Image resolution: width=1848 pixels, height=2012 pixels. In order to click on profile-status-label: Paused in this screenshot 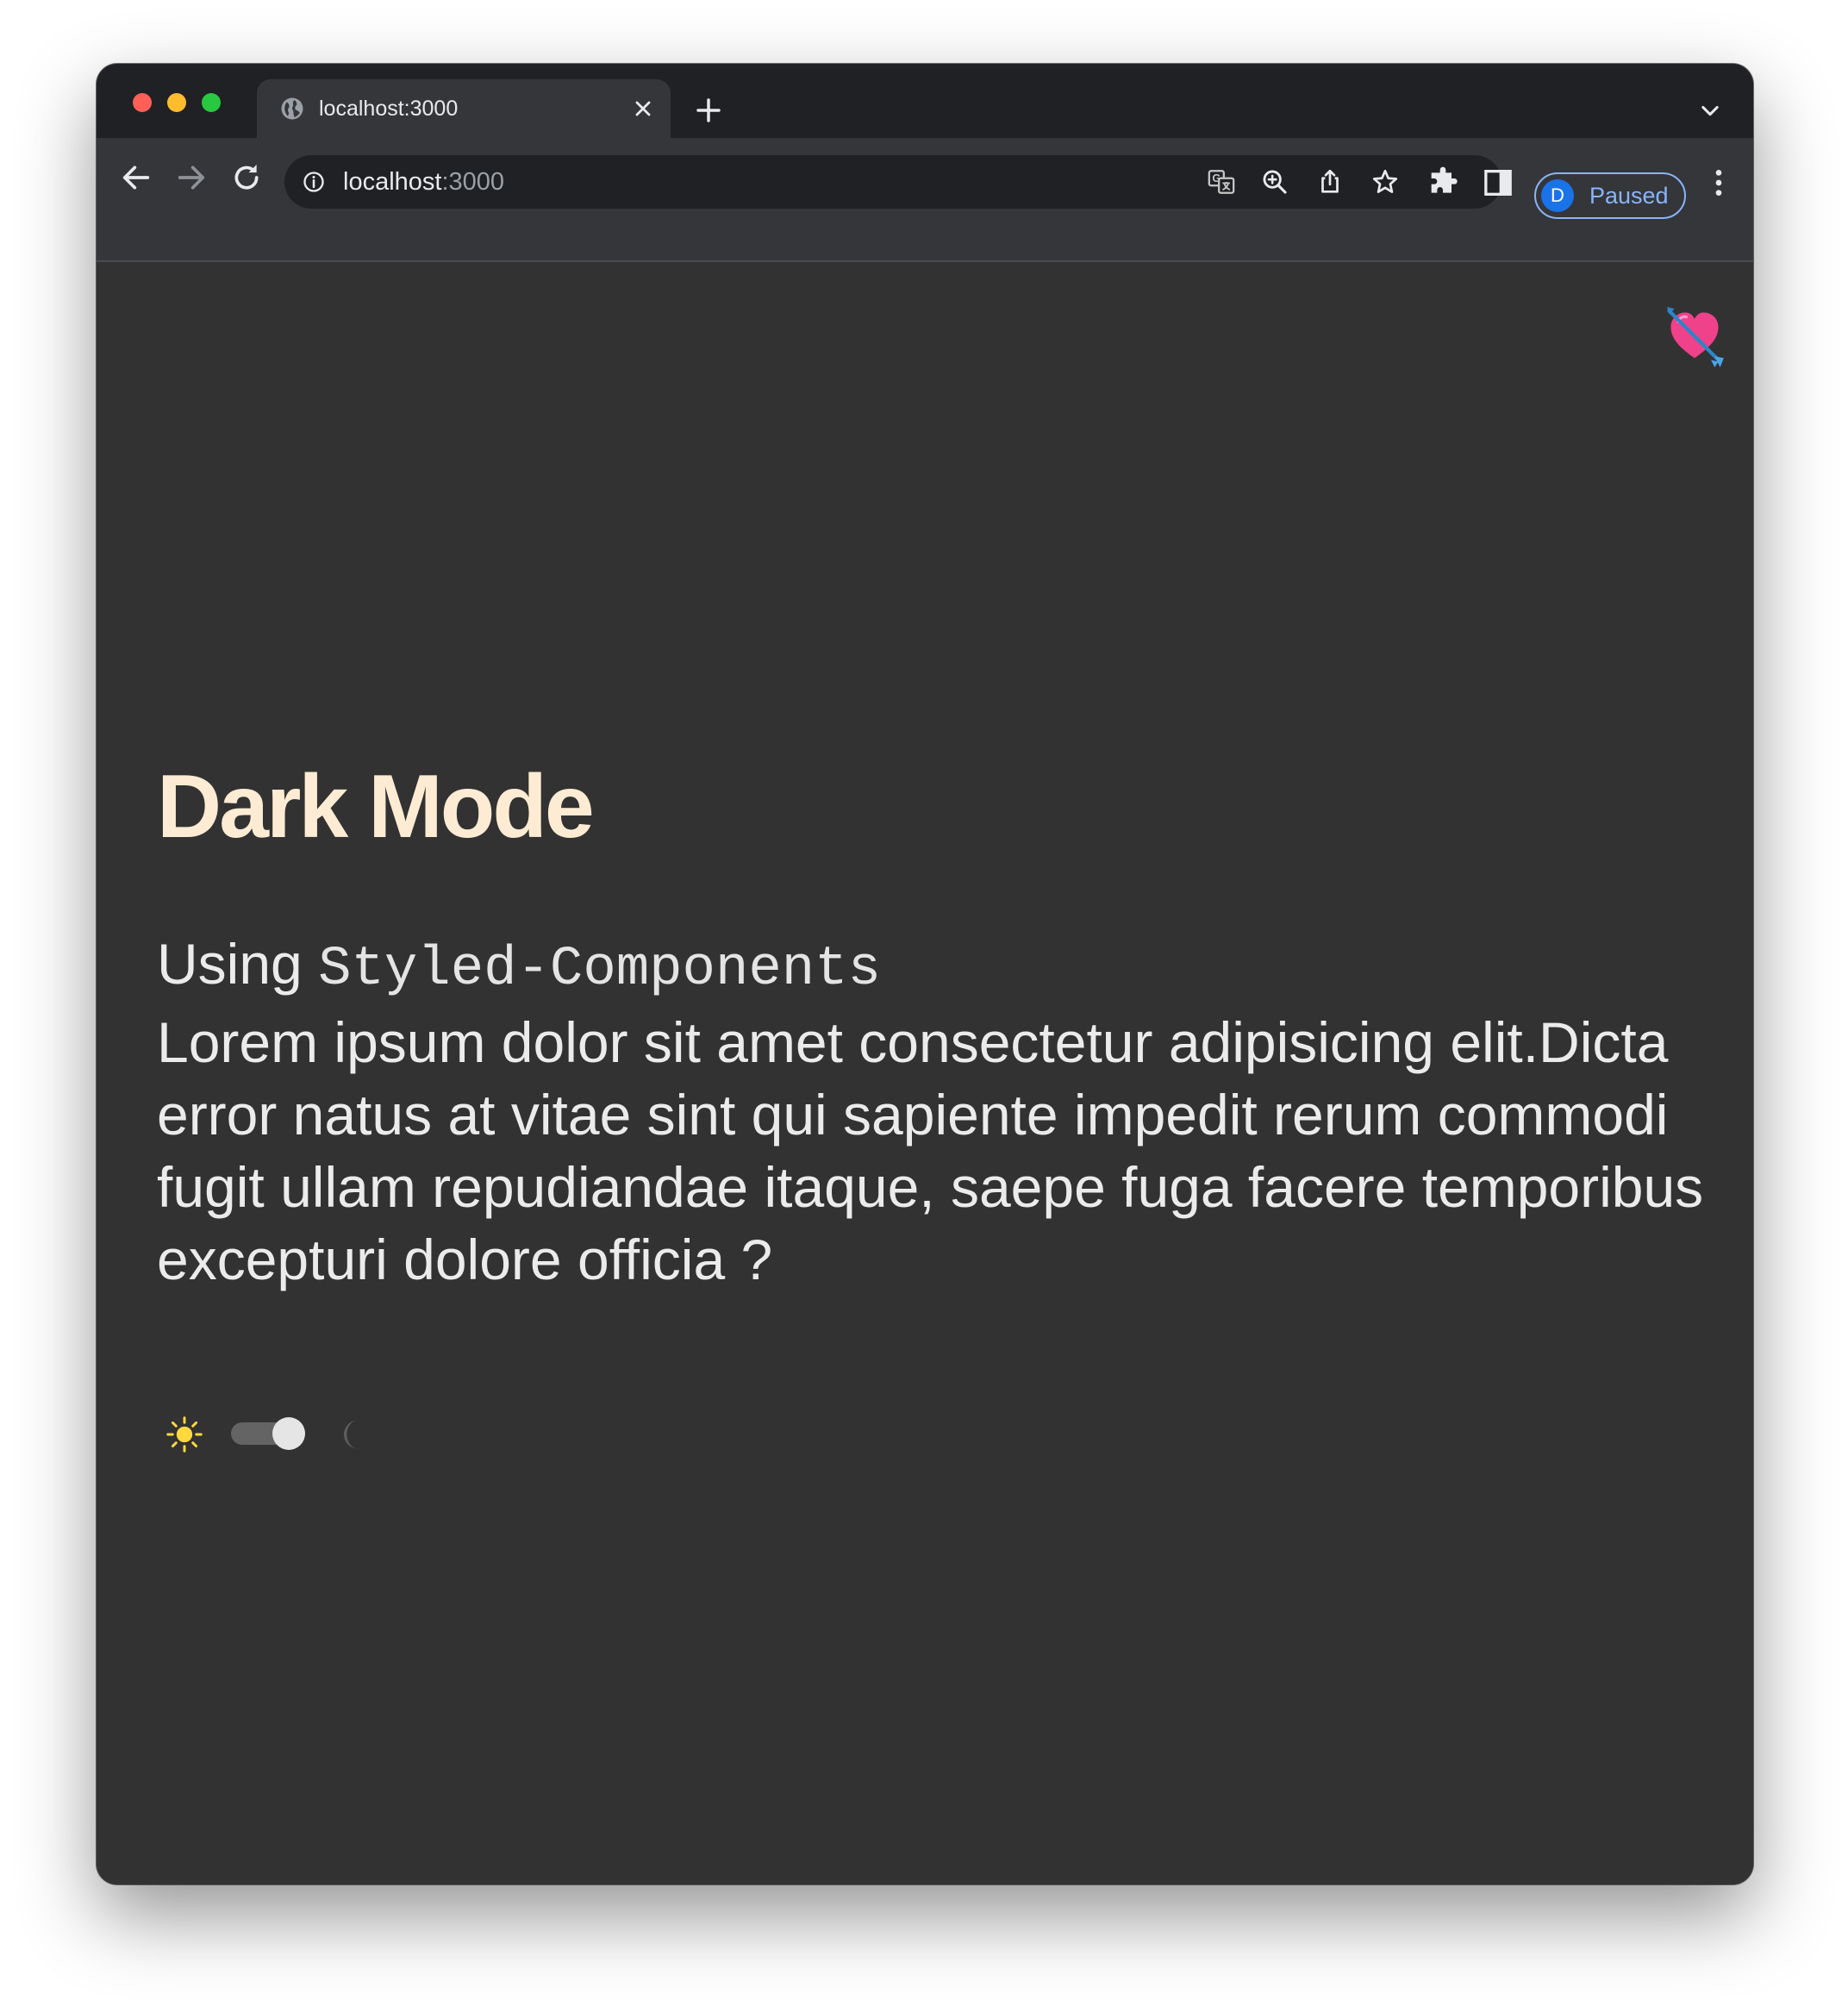, I will do `click(1629, 196)`.